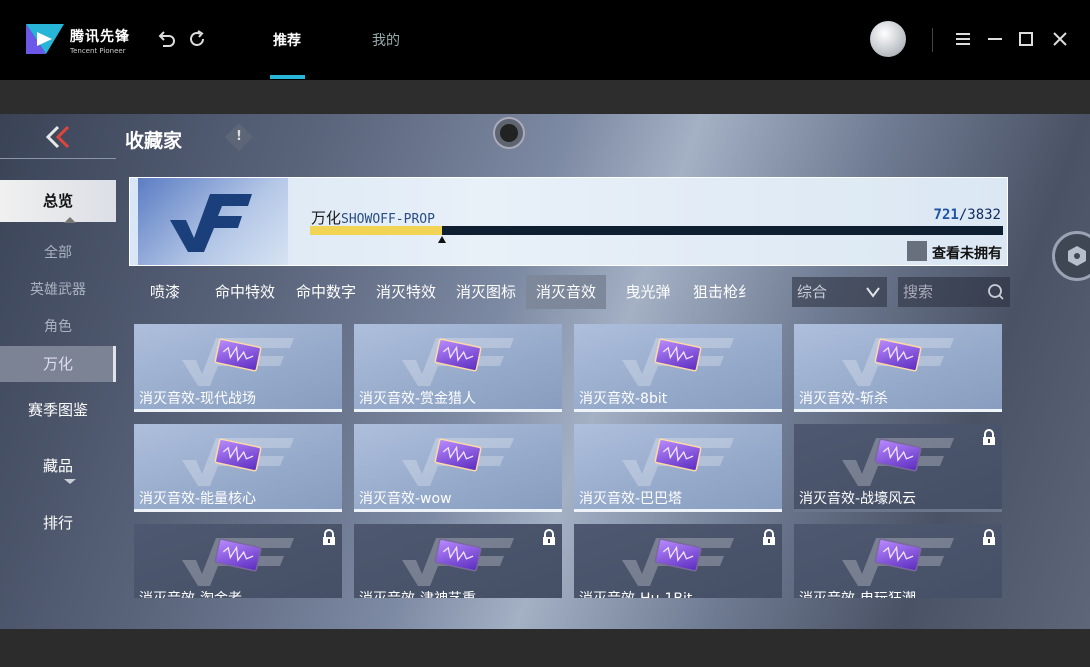  What do you see at coordinates (954, 292) in the screenshot?
I see `search-input: 搜索` at bounding box center [954, 292].